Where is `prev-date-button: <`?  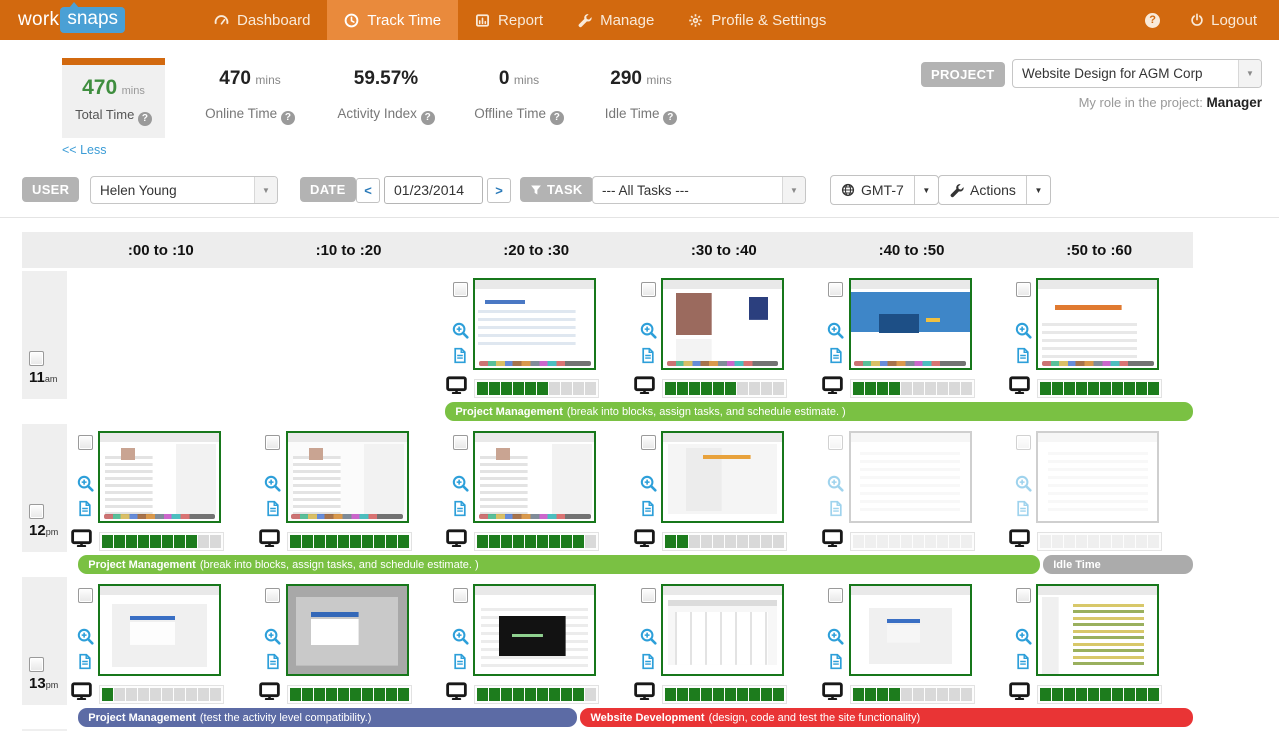
prev-date-button: < is located at coordinates (368, 190).